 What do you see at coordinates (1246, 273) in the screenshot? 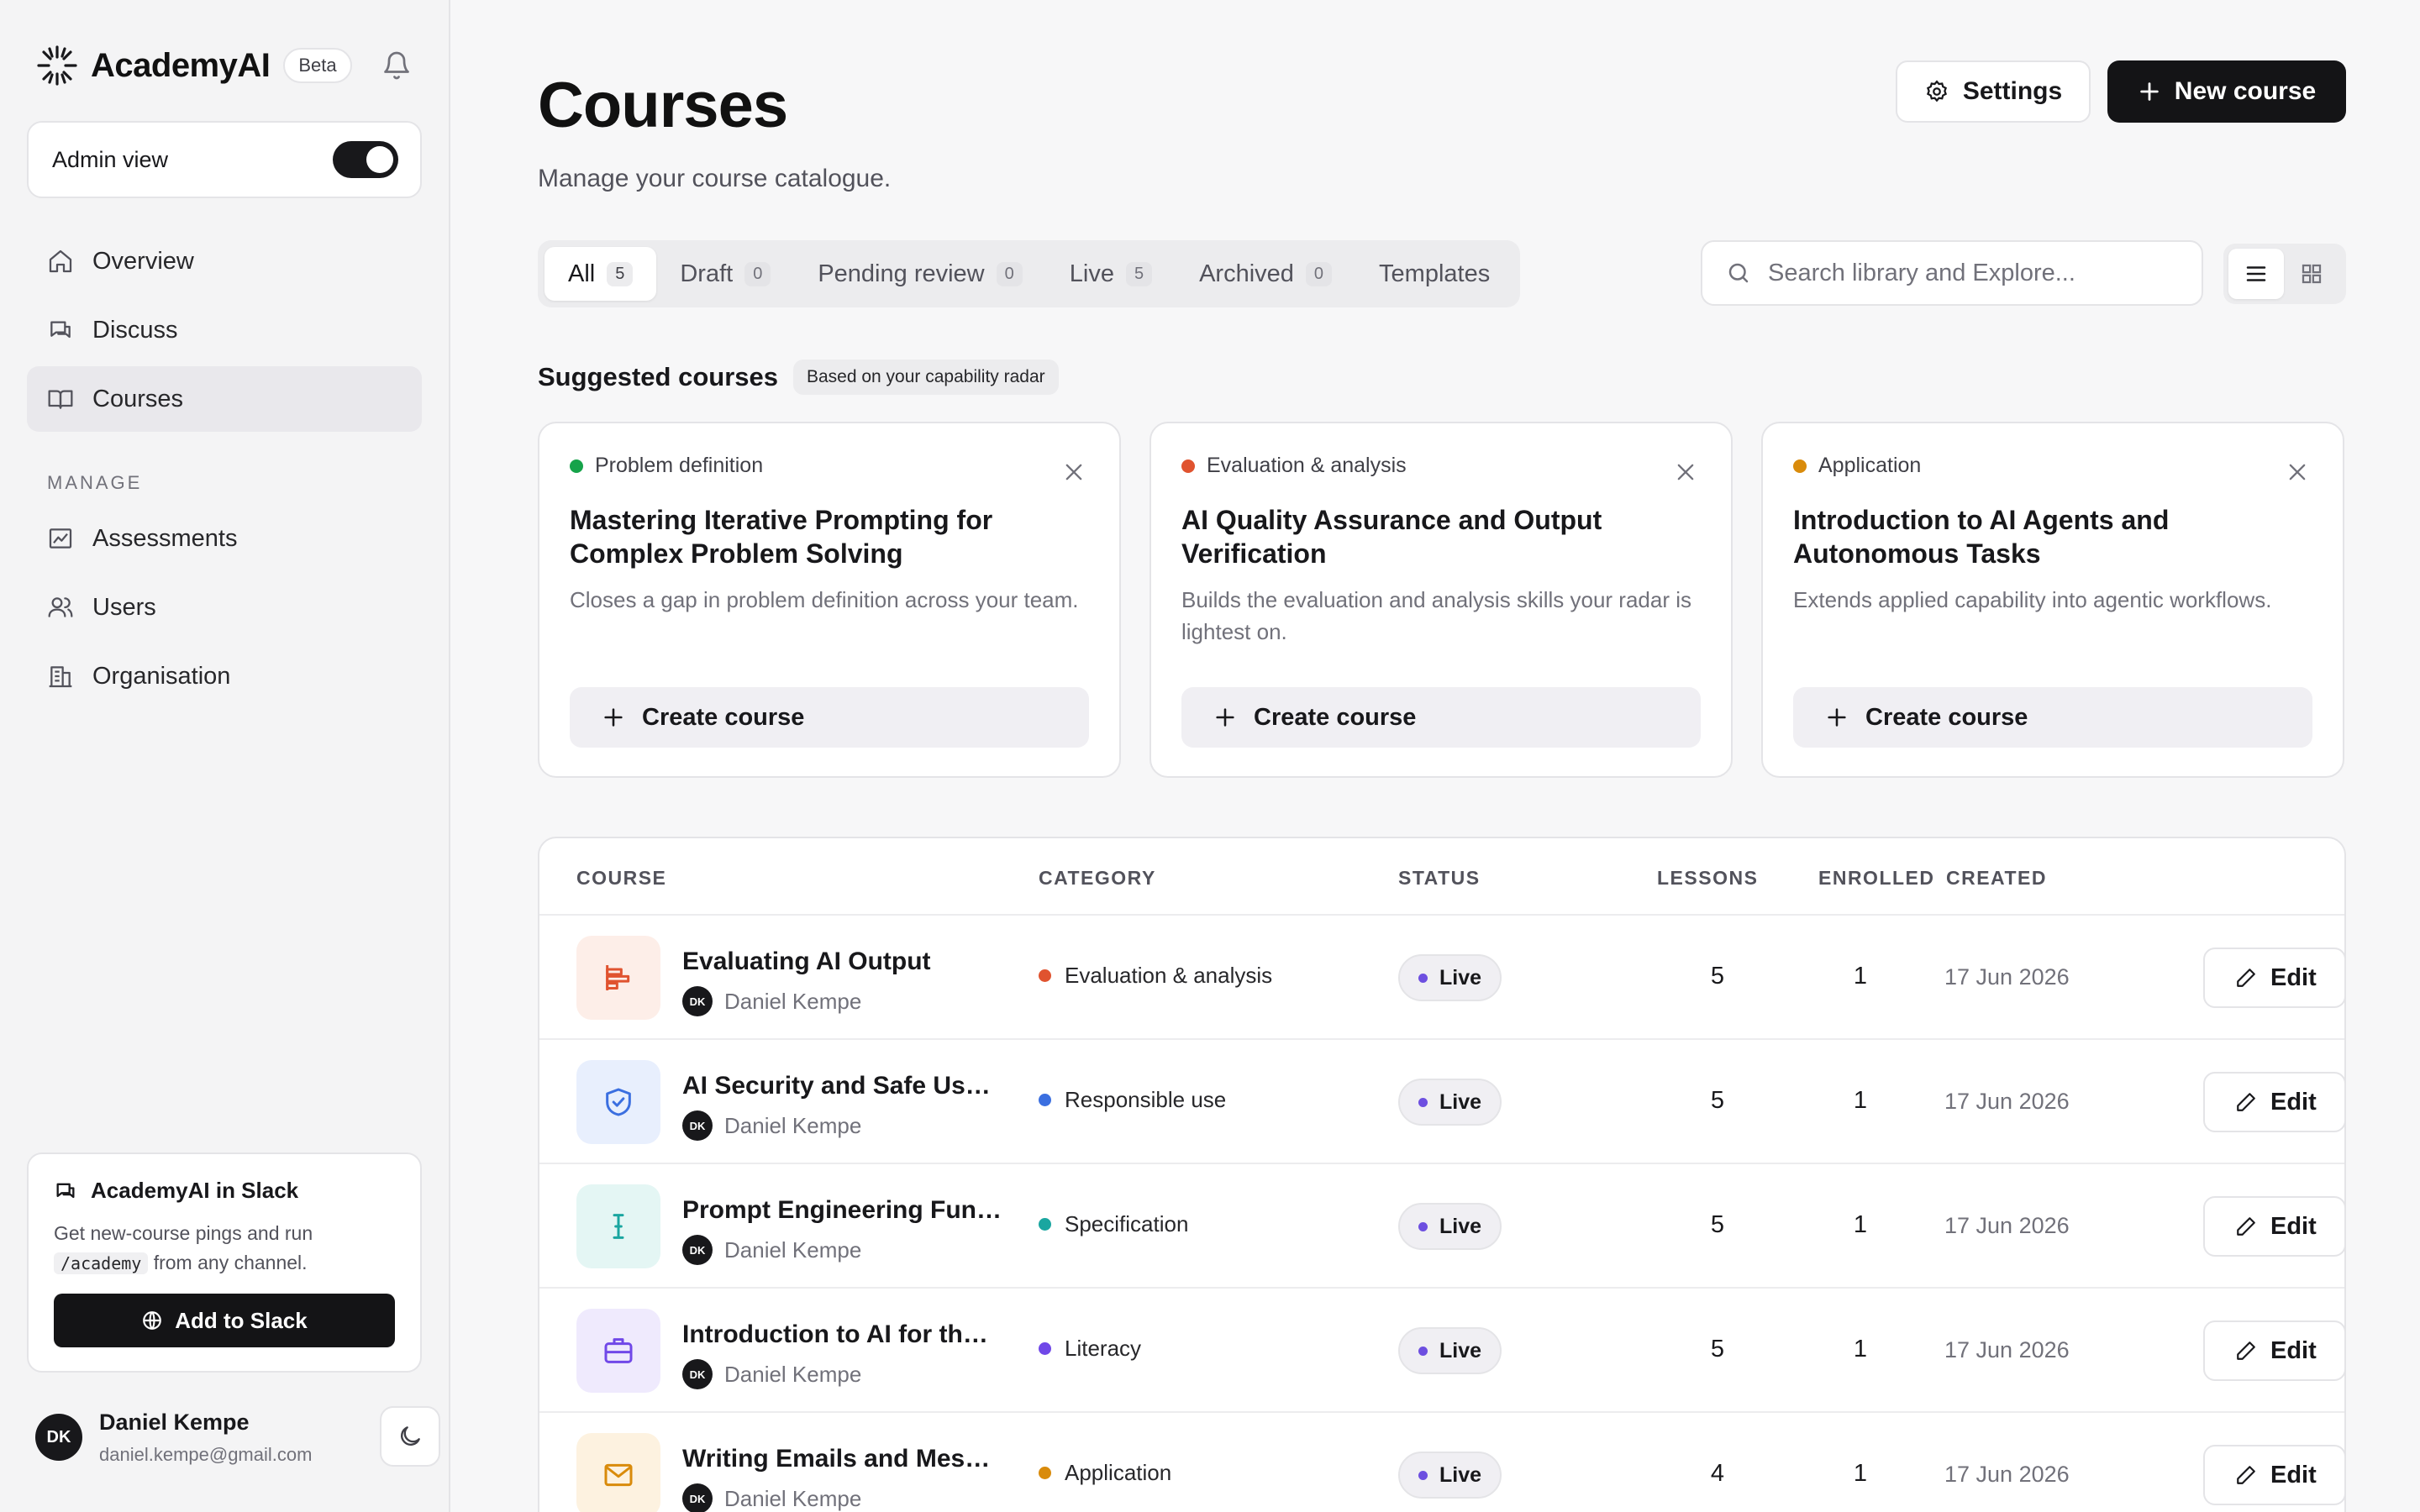
I see `tab-label: Archived` at bounding box center [1246, 273].